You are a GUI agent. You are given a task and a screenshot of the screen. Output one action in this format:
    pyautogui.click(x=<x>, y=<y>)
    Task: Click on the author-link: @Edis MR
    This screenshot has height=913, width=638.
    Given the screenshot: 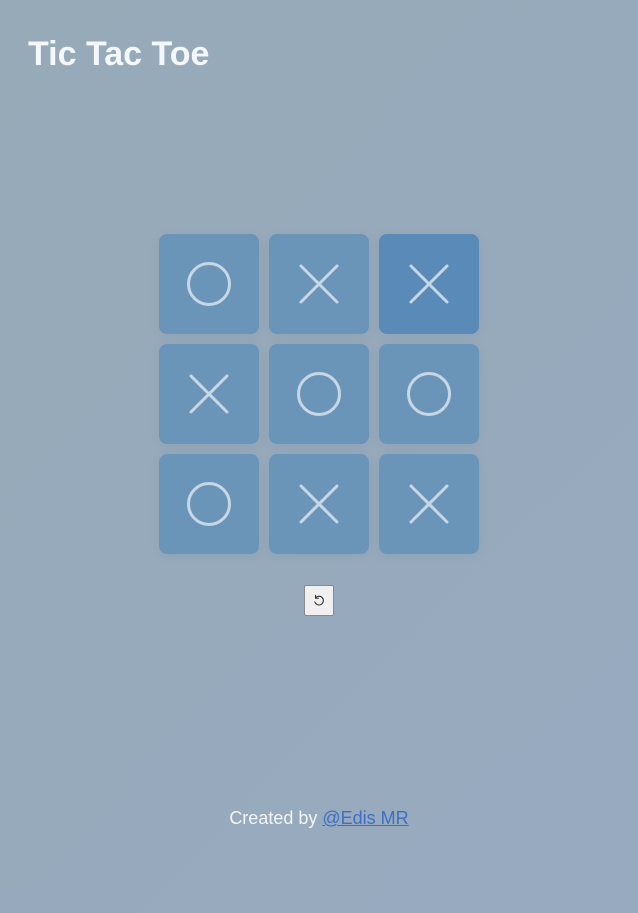 What is the action you would take?
    pyautogui.click(x=365, y=818)
    